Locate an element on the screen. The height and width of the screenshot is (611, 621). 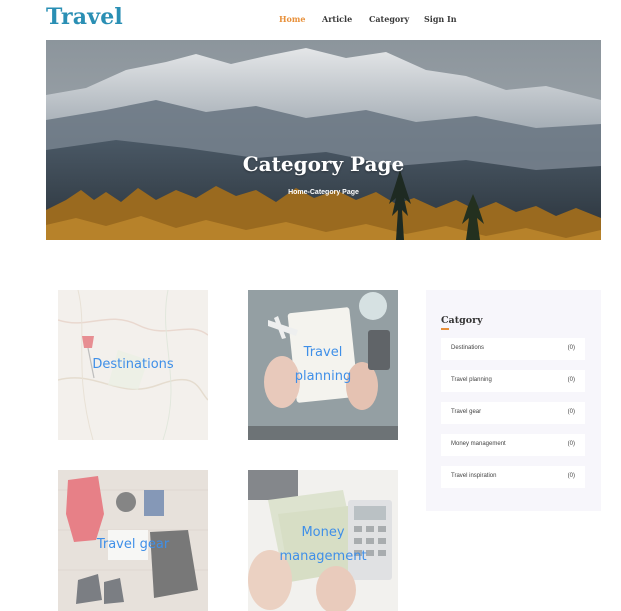
sidebar-item-label: Travel inspiration is located at coordinates (474, 476).